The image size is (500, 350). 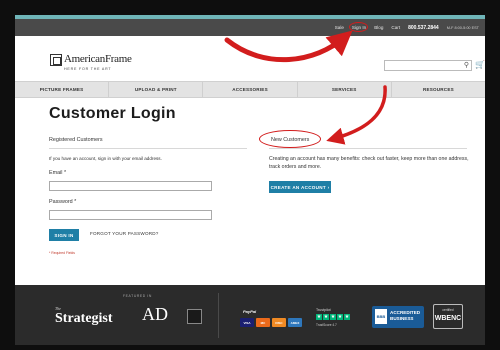 What do you see at coordinates (76, 140) in the screenshot?
I see `registered-customers-heading: Registered Customers` at bounding box center [76, 140].